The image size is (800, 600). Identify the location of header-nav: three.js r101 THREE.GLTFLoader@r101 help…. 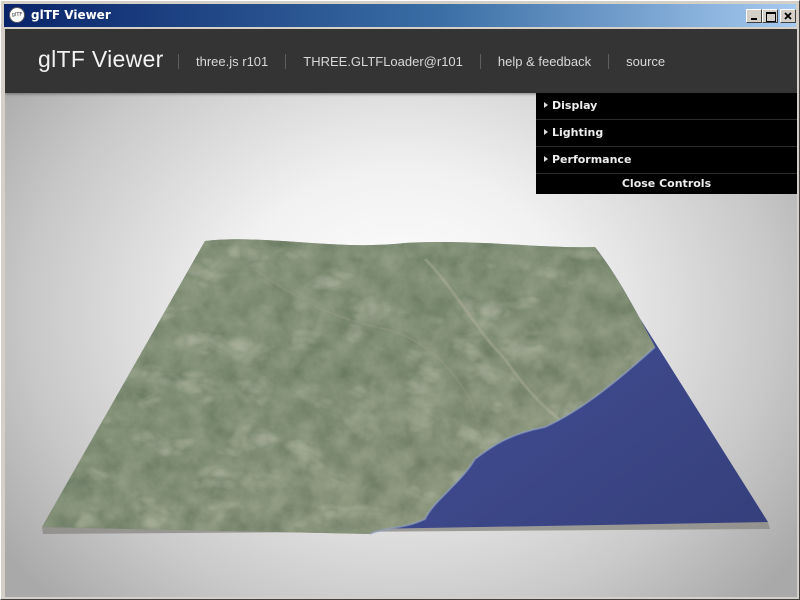
(430, 61).